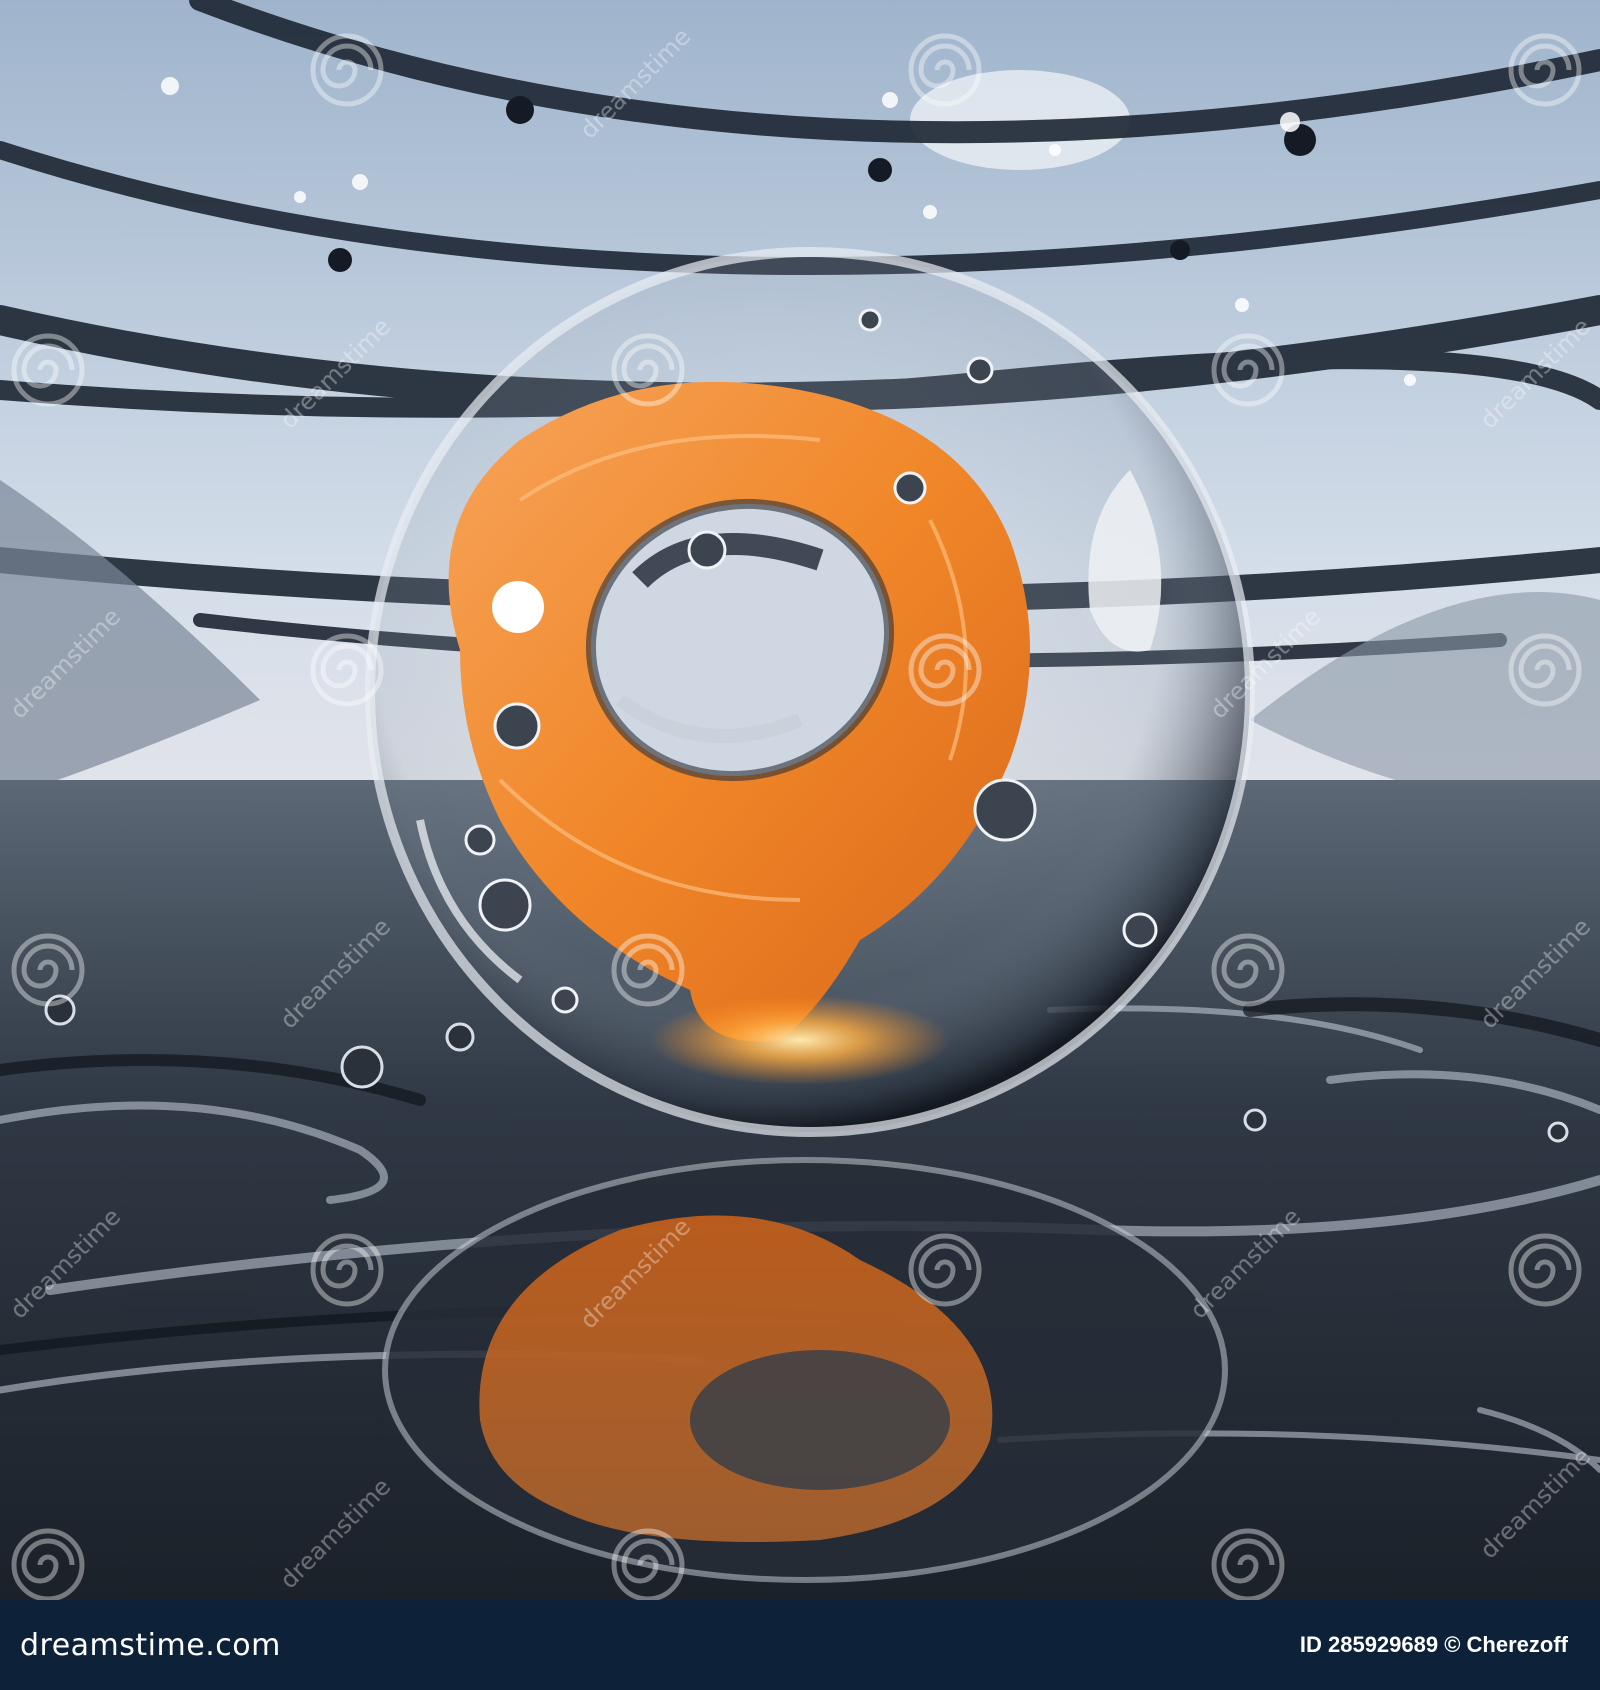 The width and height of the screenshot is (1600, 1690). What do you see at coordinates (150, 1645) in the screenshot?
I see `site-link: dreamstime.com` at bounding box center [150, 1645].